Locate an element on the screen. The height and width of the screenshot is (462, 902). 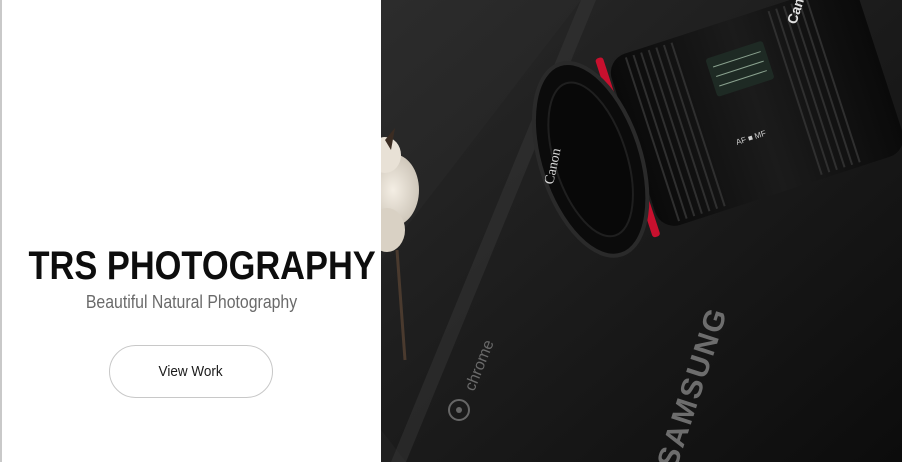
site-title: TRS PHOTOGRAPHY is located at coordinates (202, 266).